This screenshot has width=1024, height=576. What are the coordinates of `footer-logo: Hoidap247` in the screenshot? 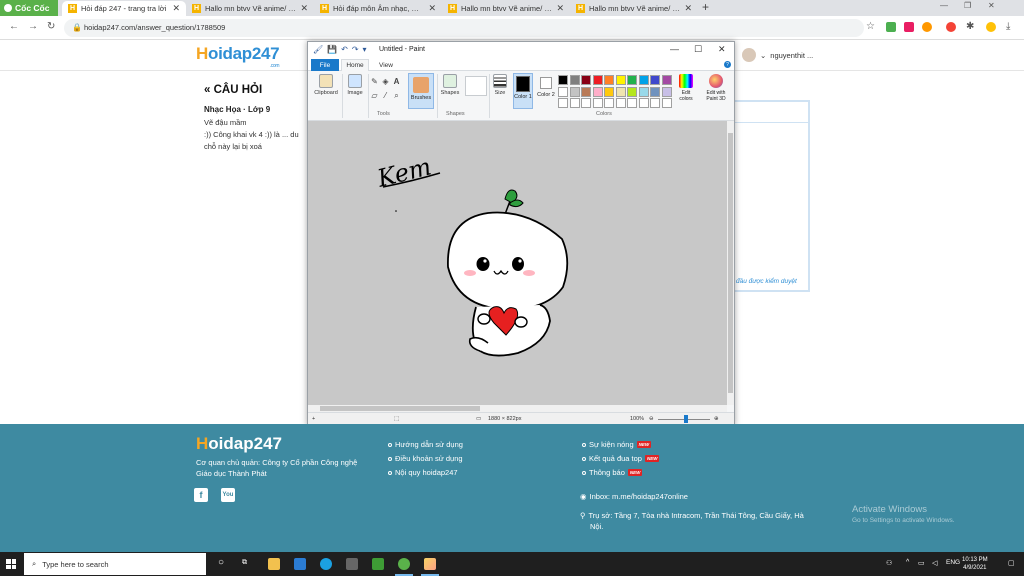 It's located at (239, 444).